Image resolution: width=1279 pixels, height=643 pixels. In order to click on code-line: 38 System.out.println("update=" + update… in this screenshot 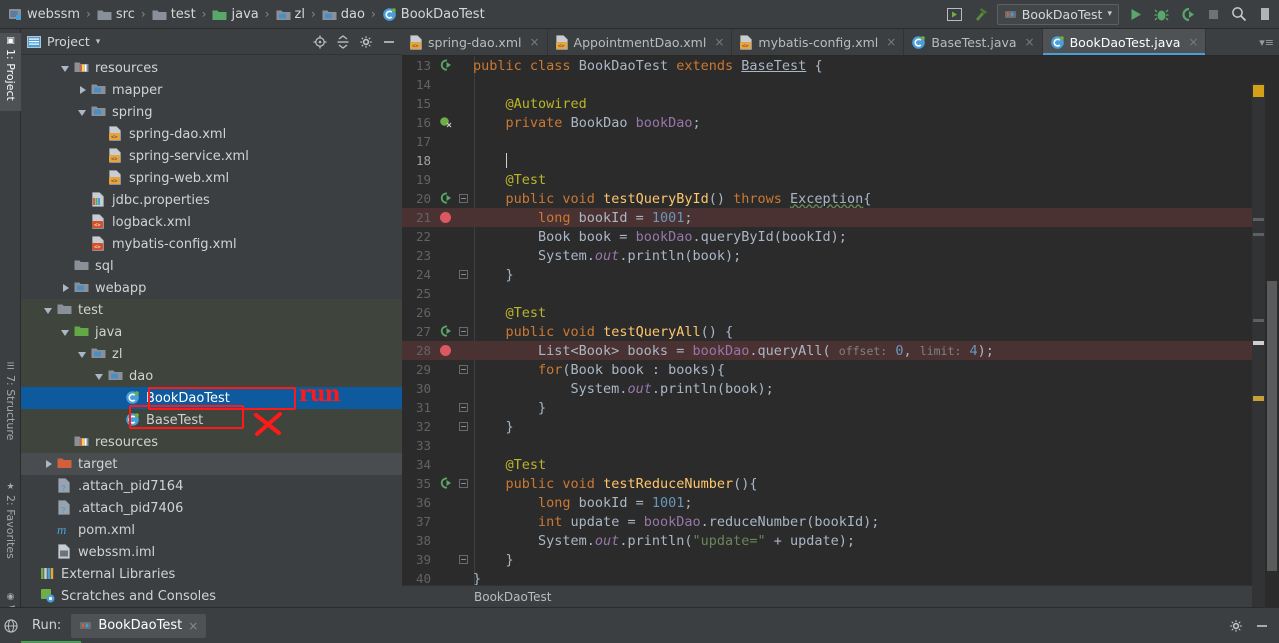, I will do `click(840, 540)`.